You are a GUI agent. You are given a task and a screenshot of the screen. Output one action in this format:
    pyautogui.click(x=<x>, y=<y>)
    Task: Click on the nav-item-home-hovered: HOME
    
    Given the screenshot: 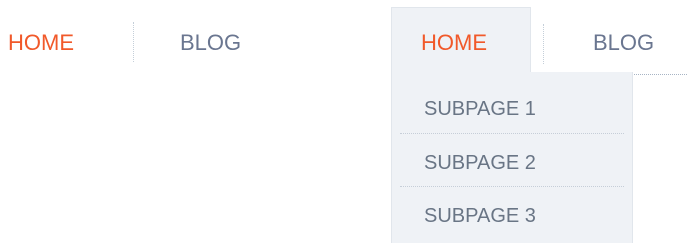 What is the action you would take?
    pyautogui.click(x=454, y=43)
    